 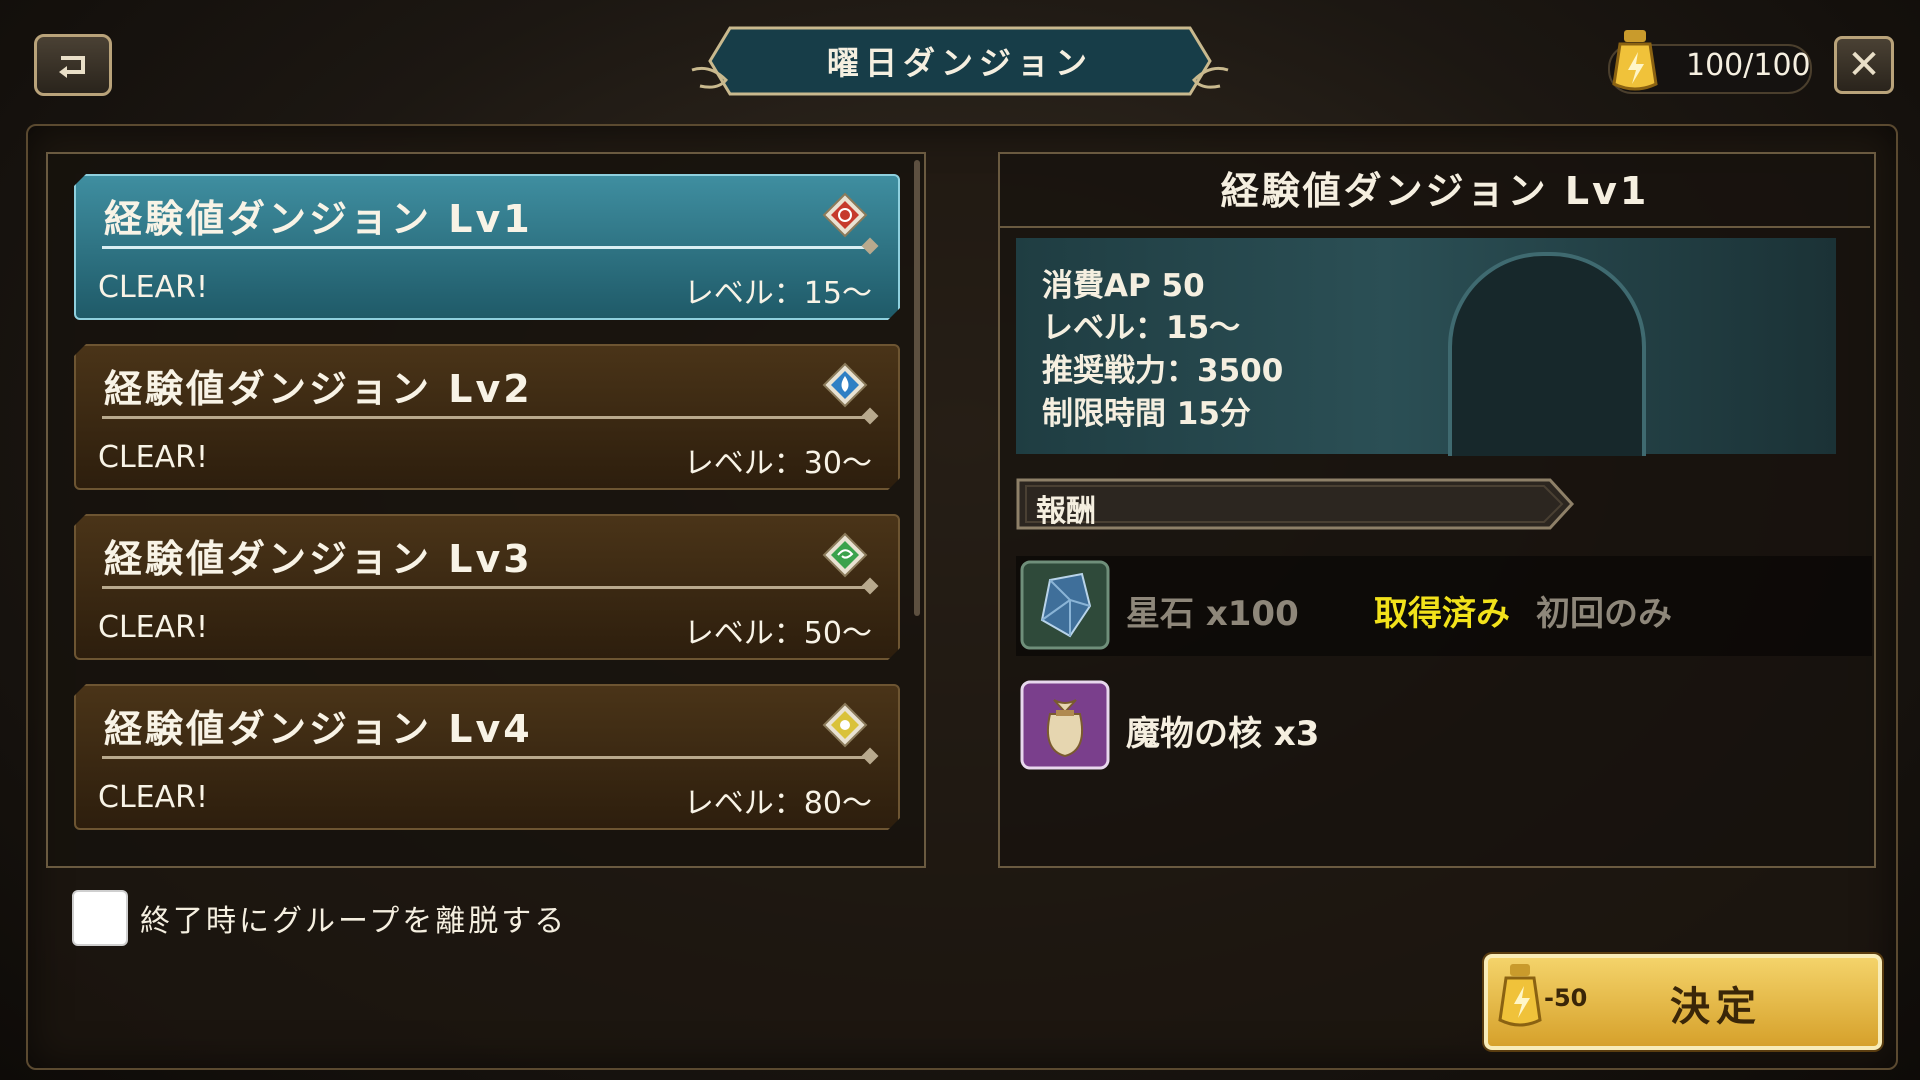 I want to click on required-level: レベル：15〜, so click(x=777, y=293).